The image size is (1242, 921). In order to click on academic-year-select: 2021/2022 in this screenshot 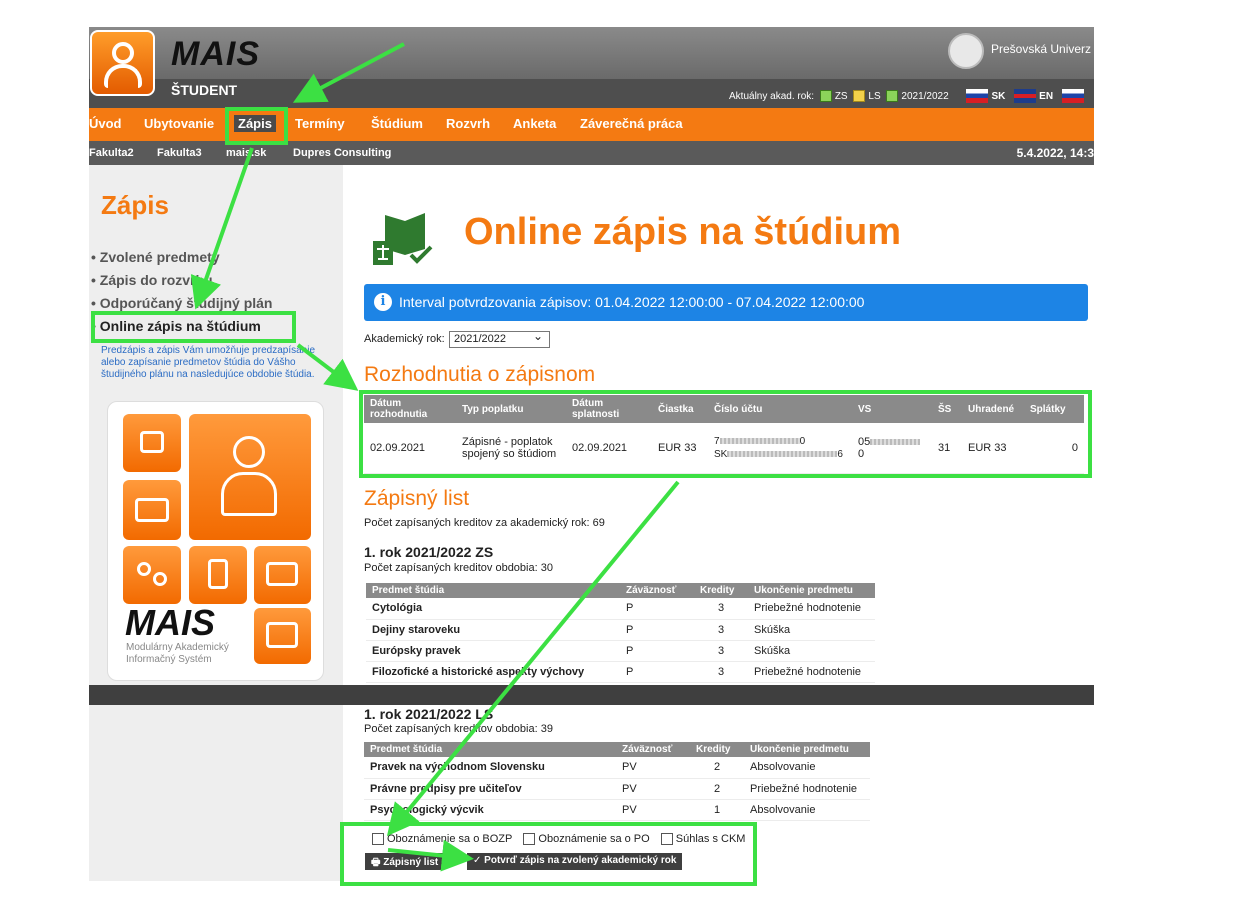, I will do `click(499, 338)`.